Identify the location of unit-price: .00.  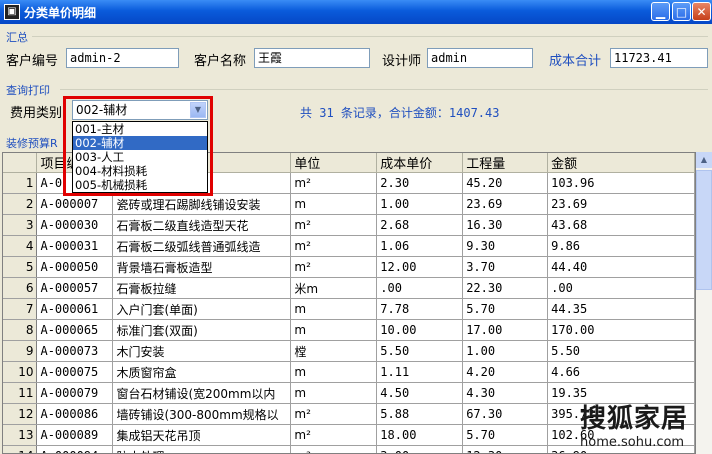
(420, 288).